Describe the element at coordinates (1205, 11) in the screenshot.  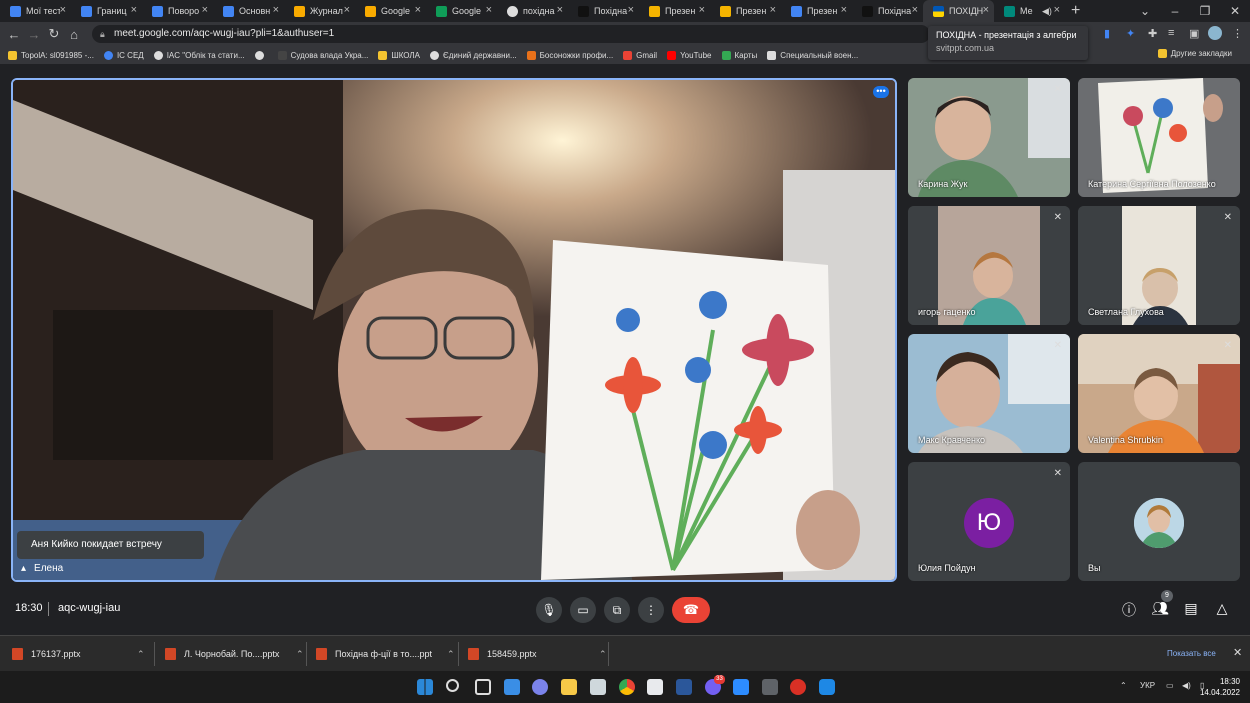
I see `restore-icon: ❐` at that location.